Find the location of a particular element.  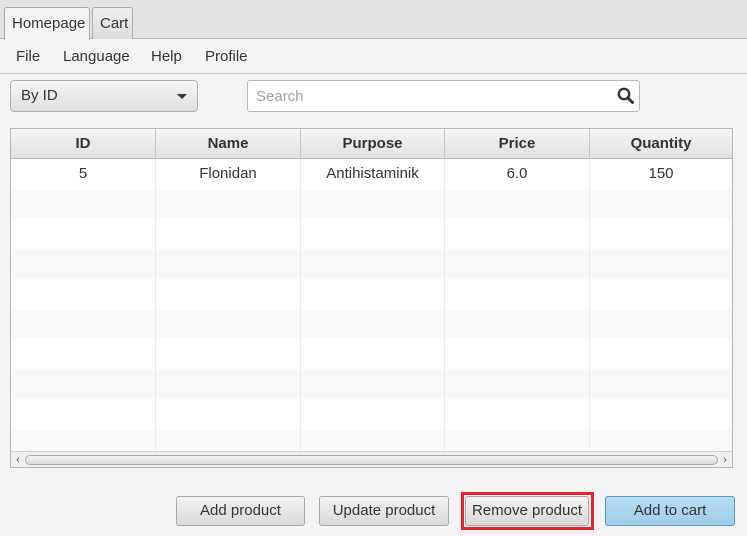

tab-bar: Homepage Cart is located at coordinates (373, 20).